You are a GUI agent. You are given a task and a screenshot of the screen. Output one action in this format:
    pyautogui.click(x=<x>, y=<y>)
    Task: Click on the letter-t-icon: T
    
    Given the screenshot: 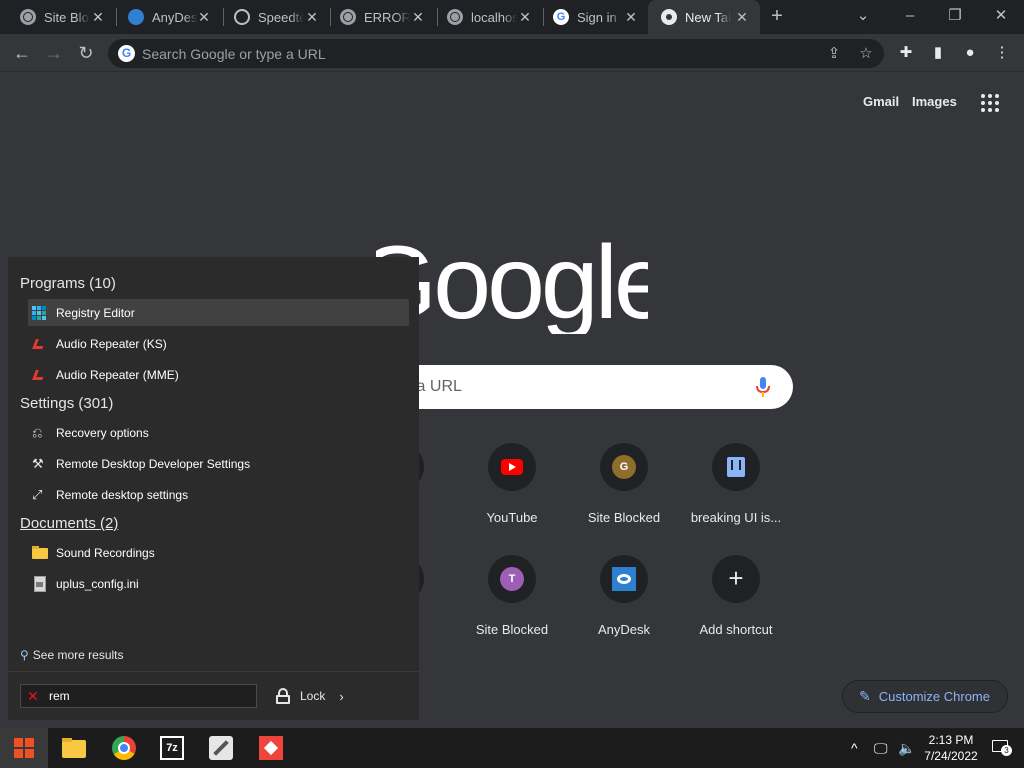 What is the action you would take?
    pyautogui.click(x=512, y=579)
    